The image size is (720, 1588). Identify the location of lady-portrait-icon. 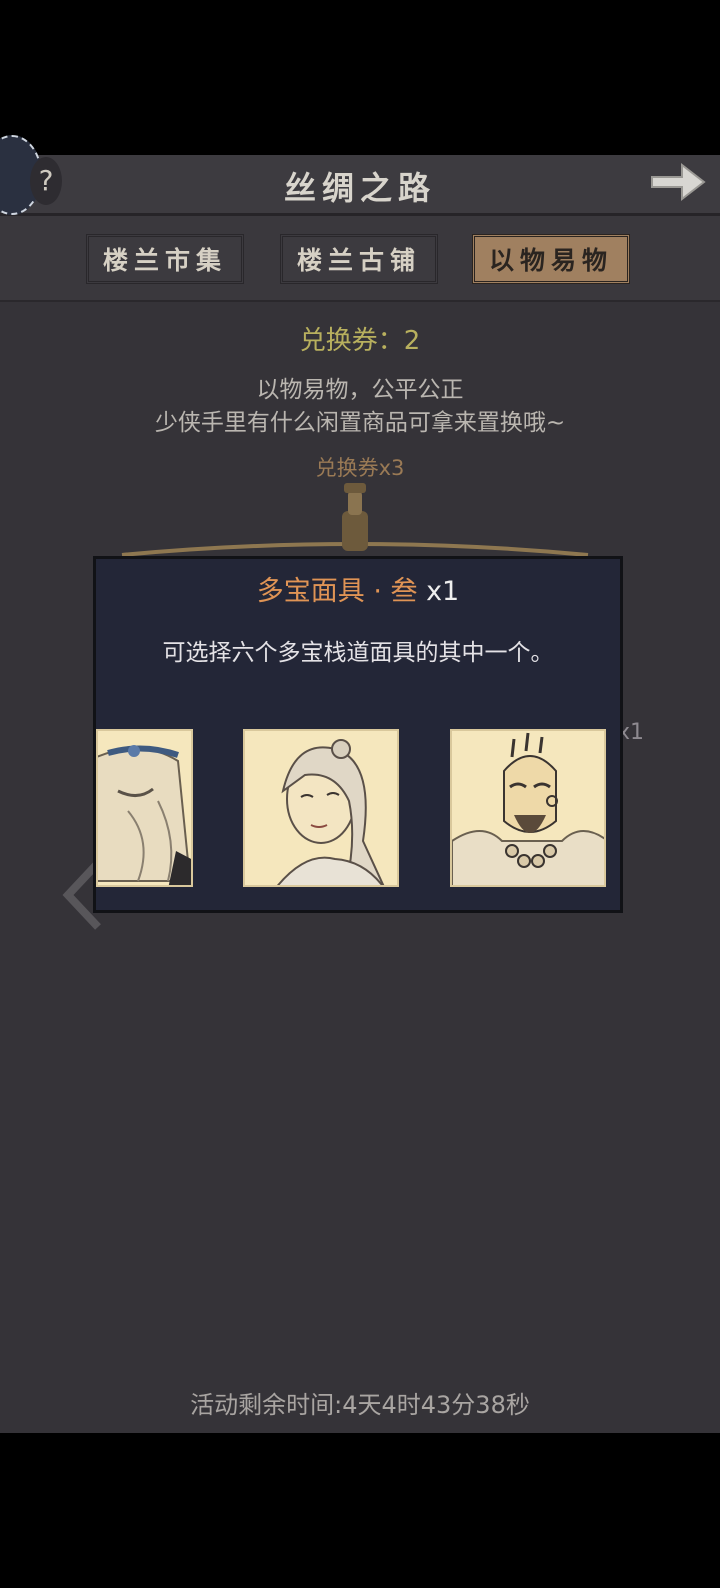
(331, 812).